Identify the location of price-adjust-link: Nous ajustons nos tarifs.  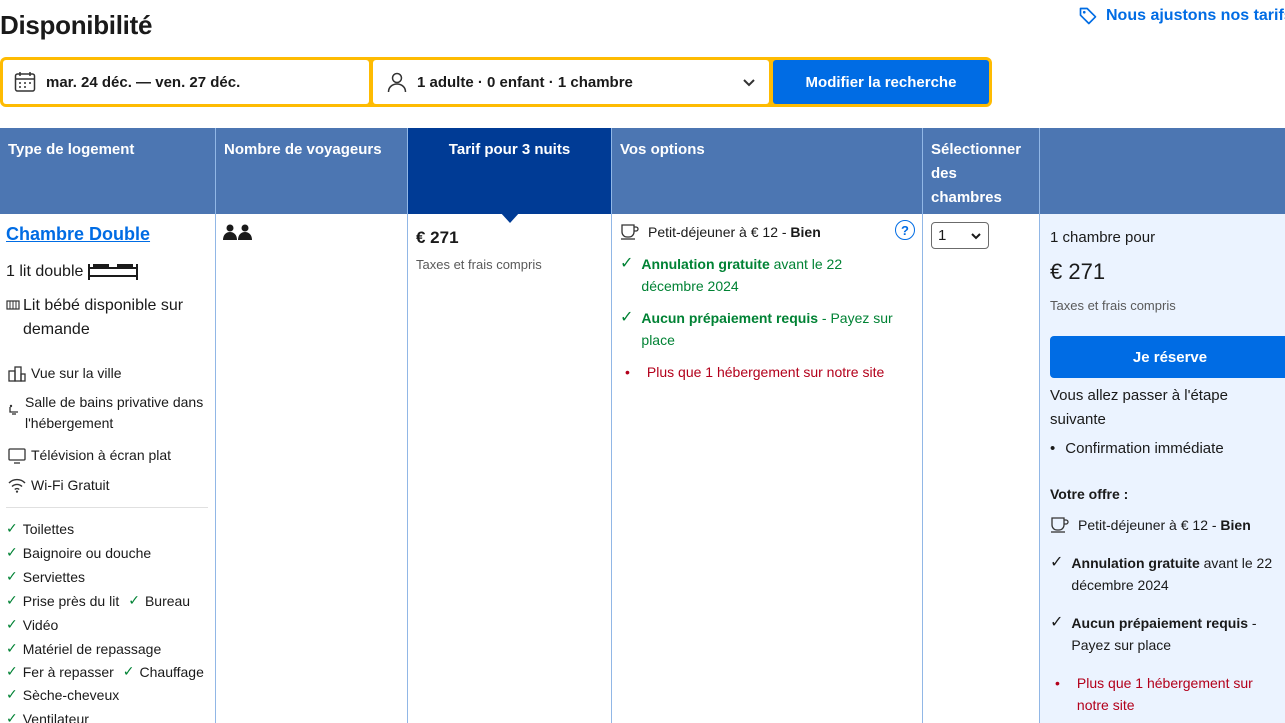
(1181, 16).